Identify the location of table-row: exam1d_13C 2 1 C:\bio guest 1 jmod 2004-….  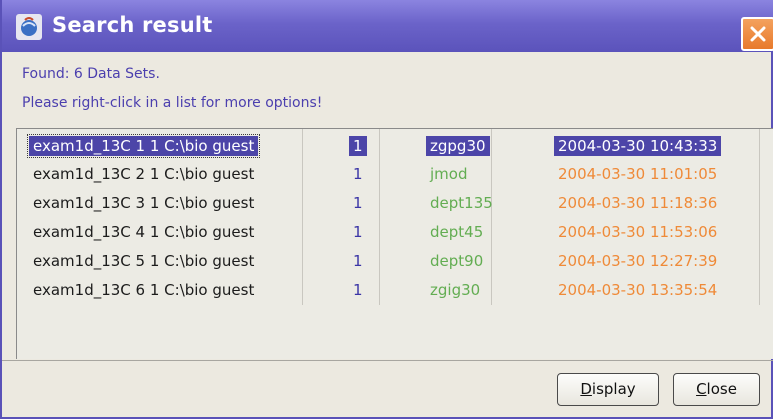
(395, 175).